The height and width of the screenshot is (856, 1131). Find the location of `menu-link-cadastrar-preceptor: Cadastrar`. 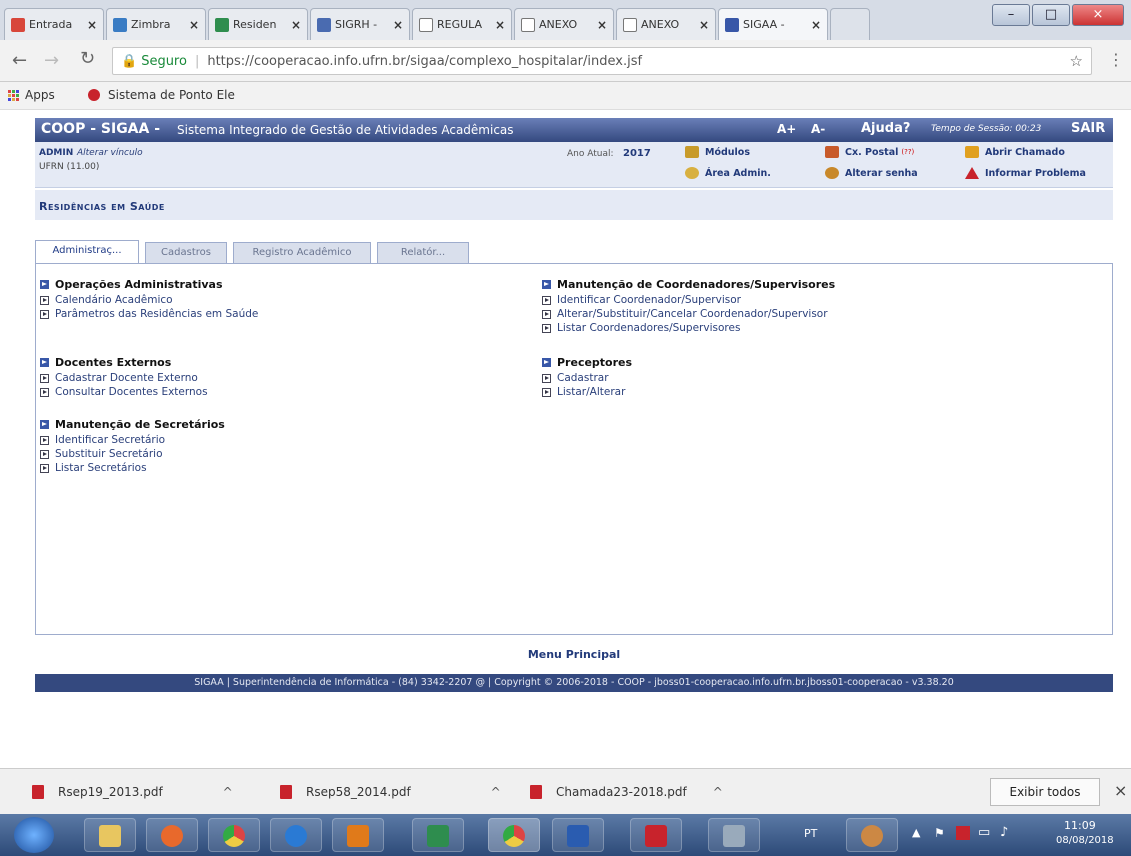

menu-link-cadastrar-preceptor: Cadastrar is located at coordinates (587, 378).